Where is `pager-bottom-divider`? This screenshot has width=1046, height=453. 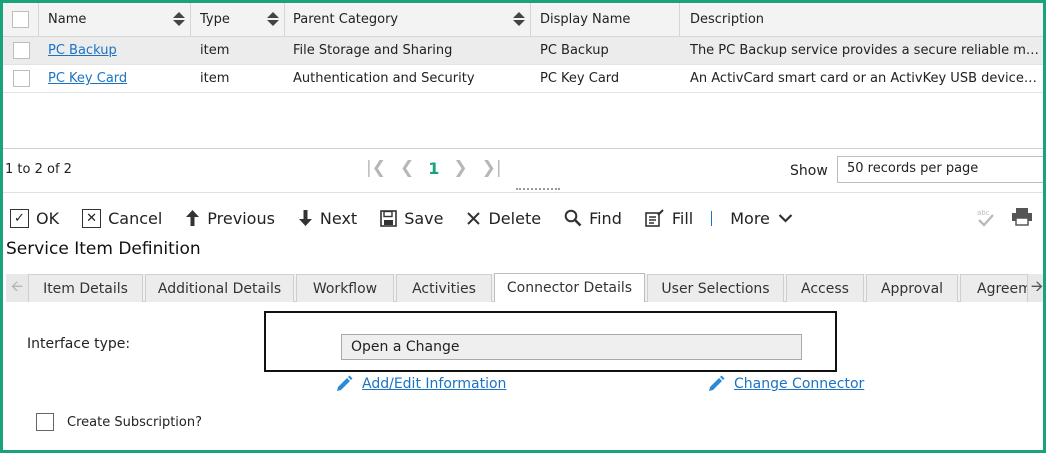
pager-bottom-divider is located at coordinates (523, 192).